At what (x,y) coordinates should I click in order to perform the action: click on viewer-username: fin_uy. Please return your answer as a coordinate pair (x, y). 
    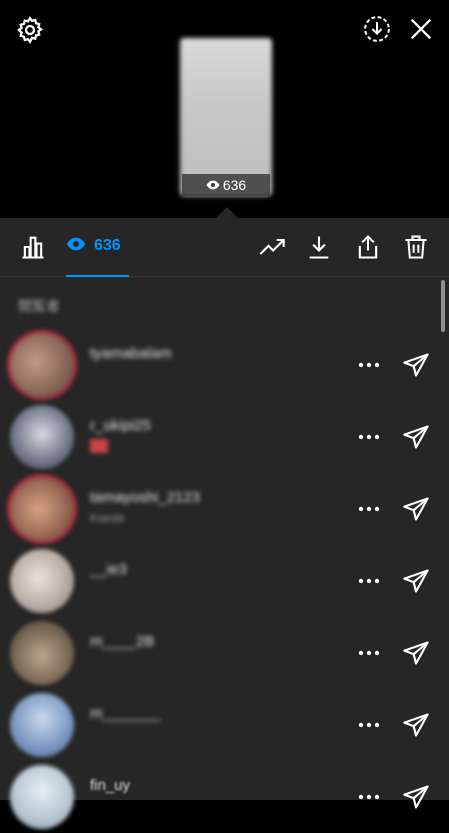
    Looking at the image, I should click on (110, 785).